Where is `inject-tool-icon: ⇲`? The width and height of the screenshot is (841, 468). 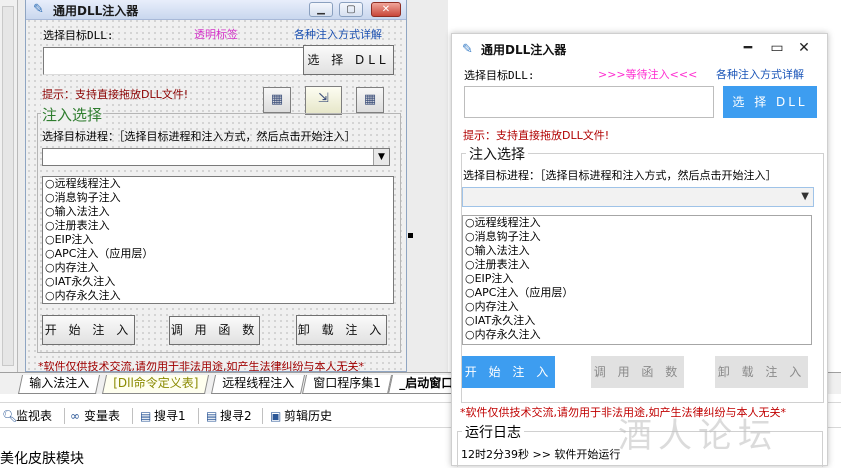
inject-tool-icon: ⇲ is located at coordinates (323, 100).